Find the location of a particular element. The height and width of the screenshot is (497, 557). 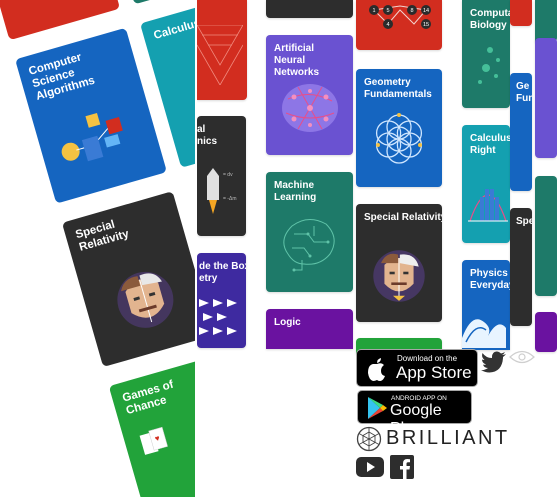

card-red-edge is located at coordinates (521, 13).